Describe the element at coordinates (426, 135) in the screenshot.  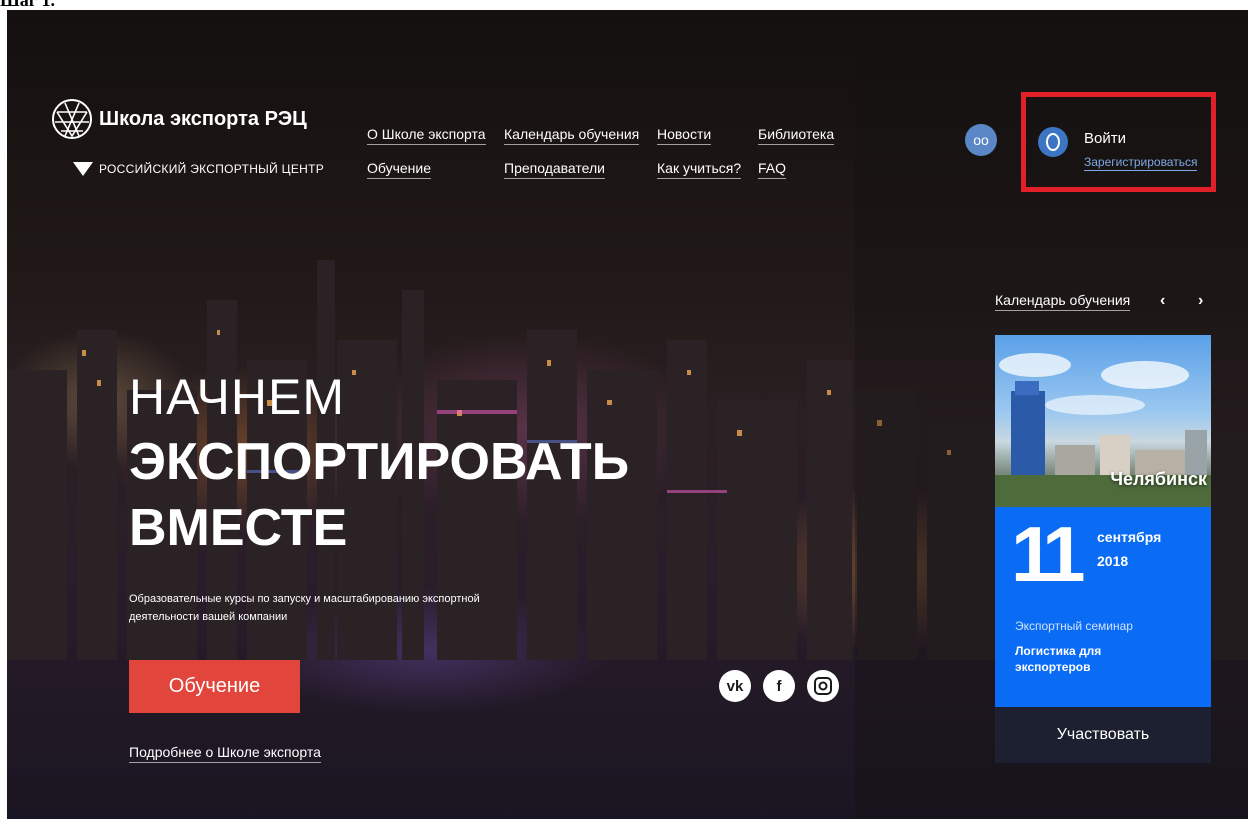
I see `nav-about: О Школе экспорта` at that location.